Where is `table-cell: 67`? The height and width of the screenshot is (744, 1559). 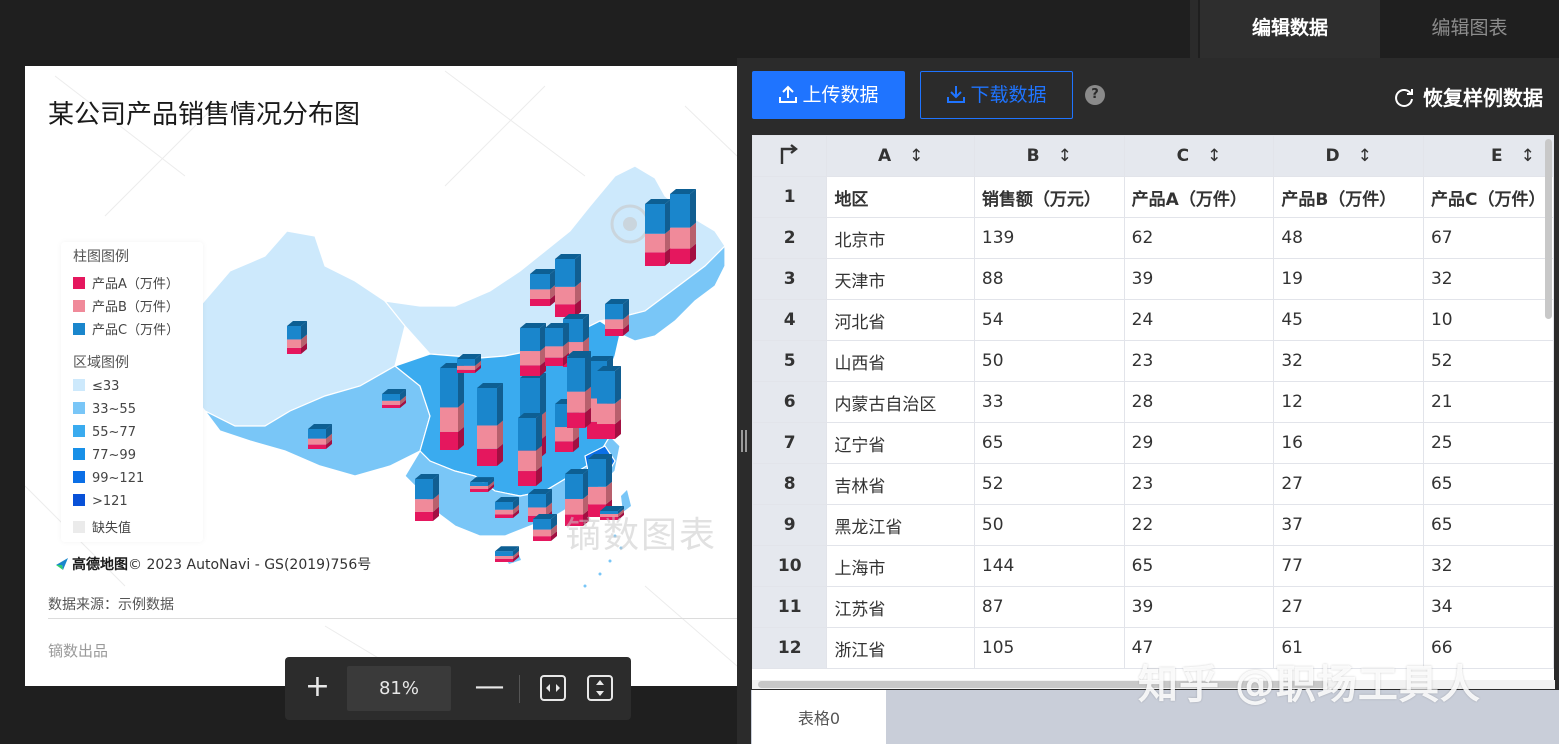 table-cell: 67 is located at coordinates (1488, 238).